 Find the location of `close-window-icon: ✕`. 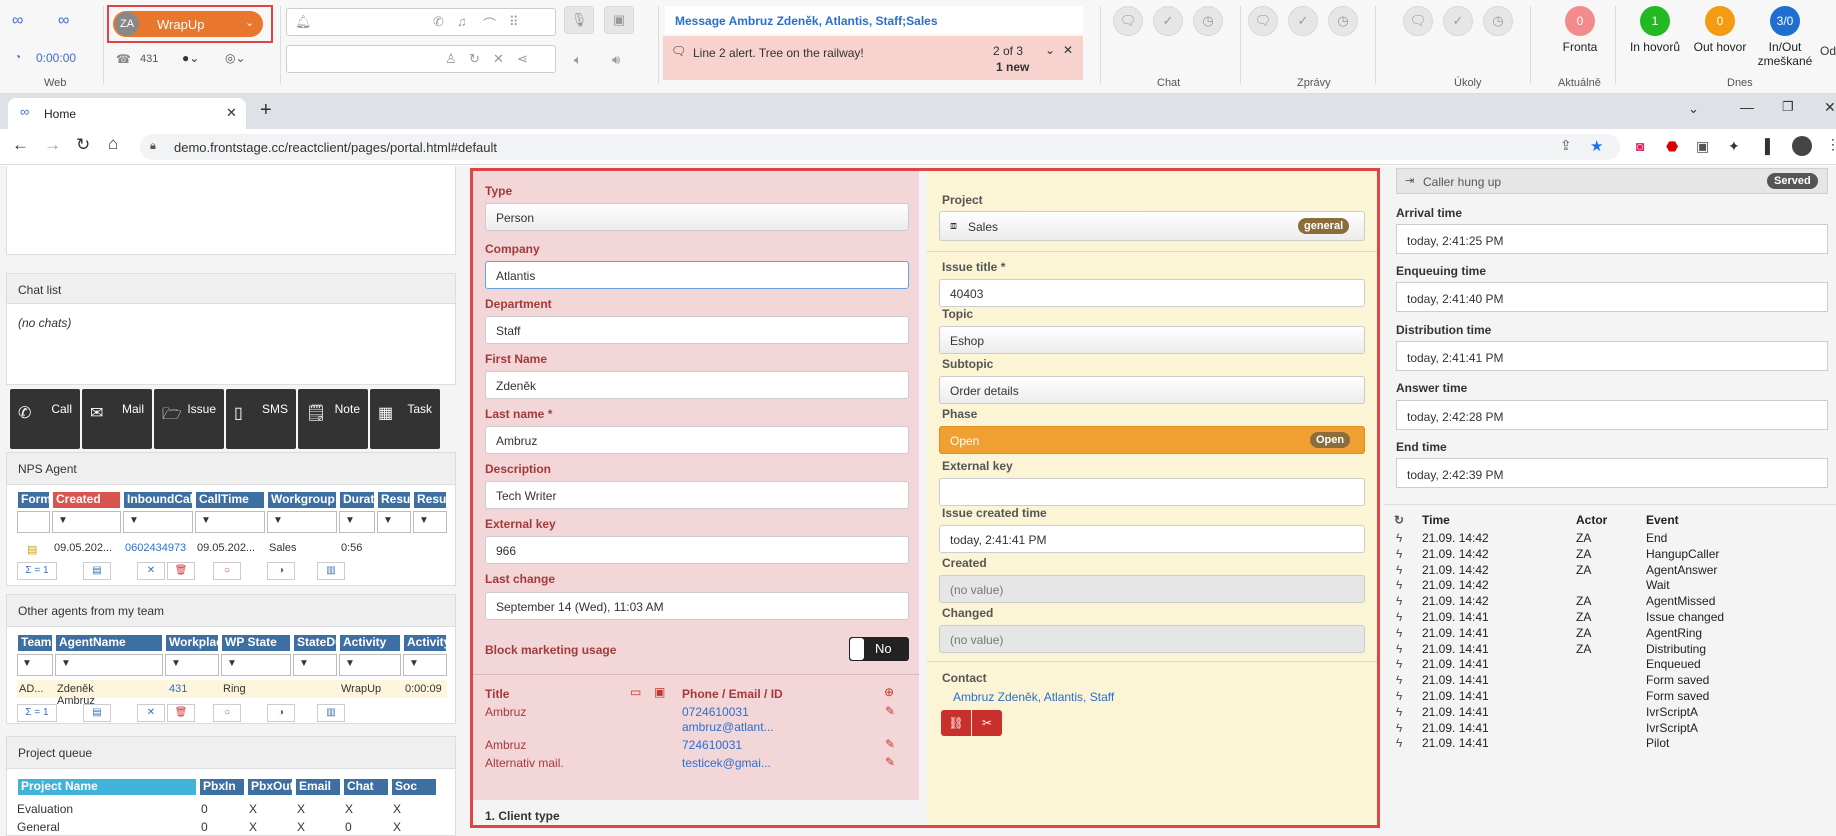

close-window-icon: ✕ is located at coordinates (1830, 107).